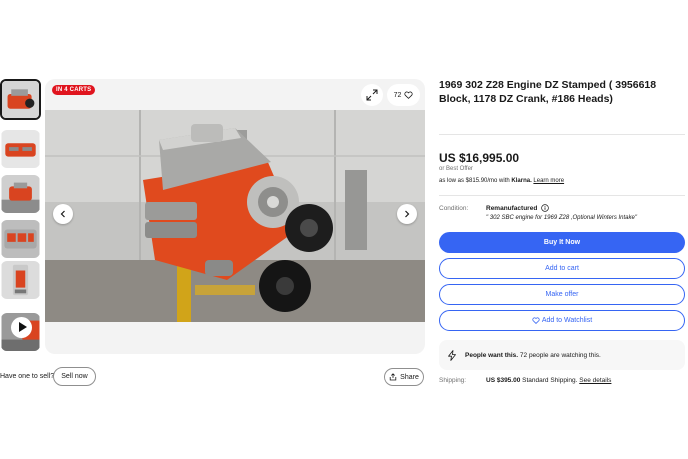 Image resolution: width=688 pixels, height=459 pixels. I want to click on previous-image-button, so click(63, 214).